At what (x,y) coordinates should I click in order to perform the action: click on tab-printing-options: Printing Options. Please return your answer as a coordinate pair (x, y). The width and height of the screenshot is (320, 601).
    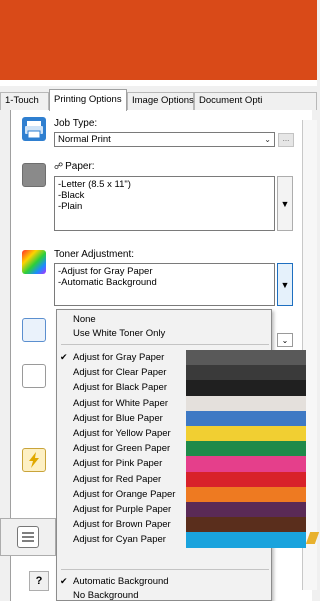
    Looking at the image, I should click on (88, 100).